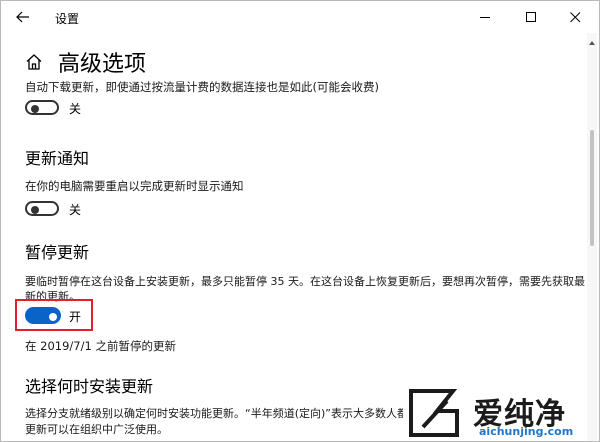 The image size is (600, 442). Describe the element at coordinates (57, 252) in the screenshot. I see `pause-heading: 暂停更新` at that location.